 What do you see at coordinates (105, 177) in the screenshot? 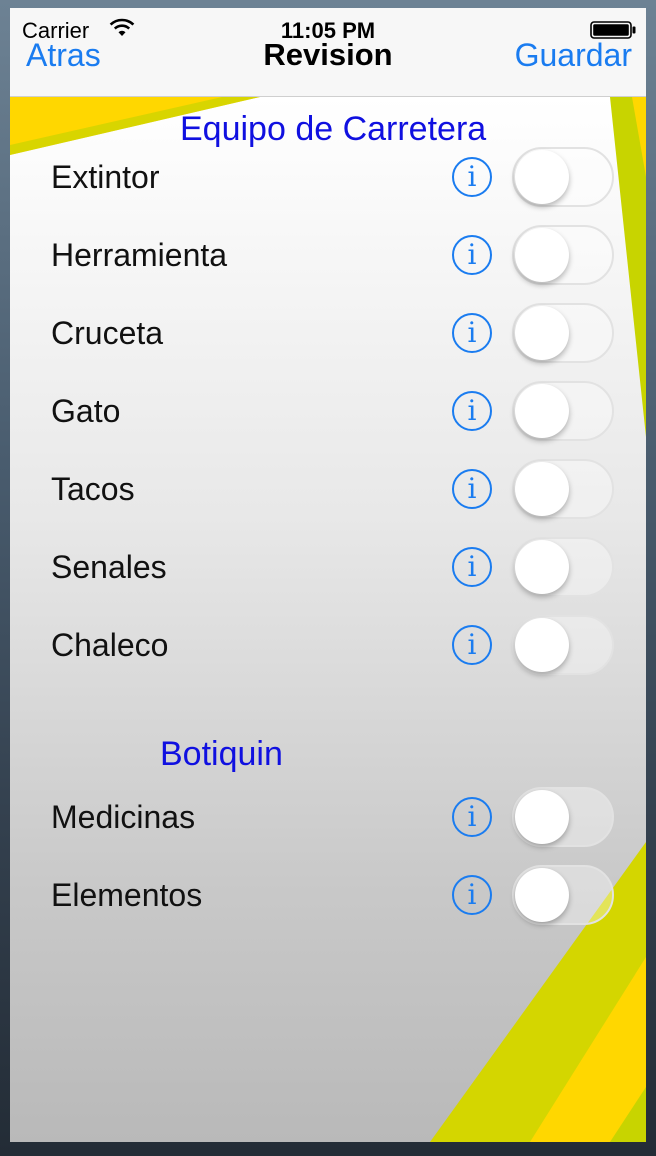
I see `item-label-extintor: Extintor` at bounding box center [105, 177].